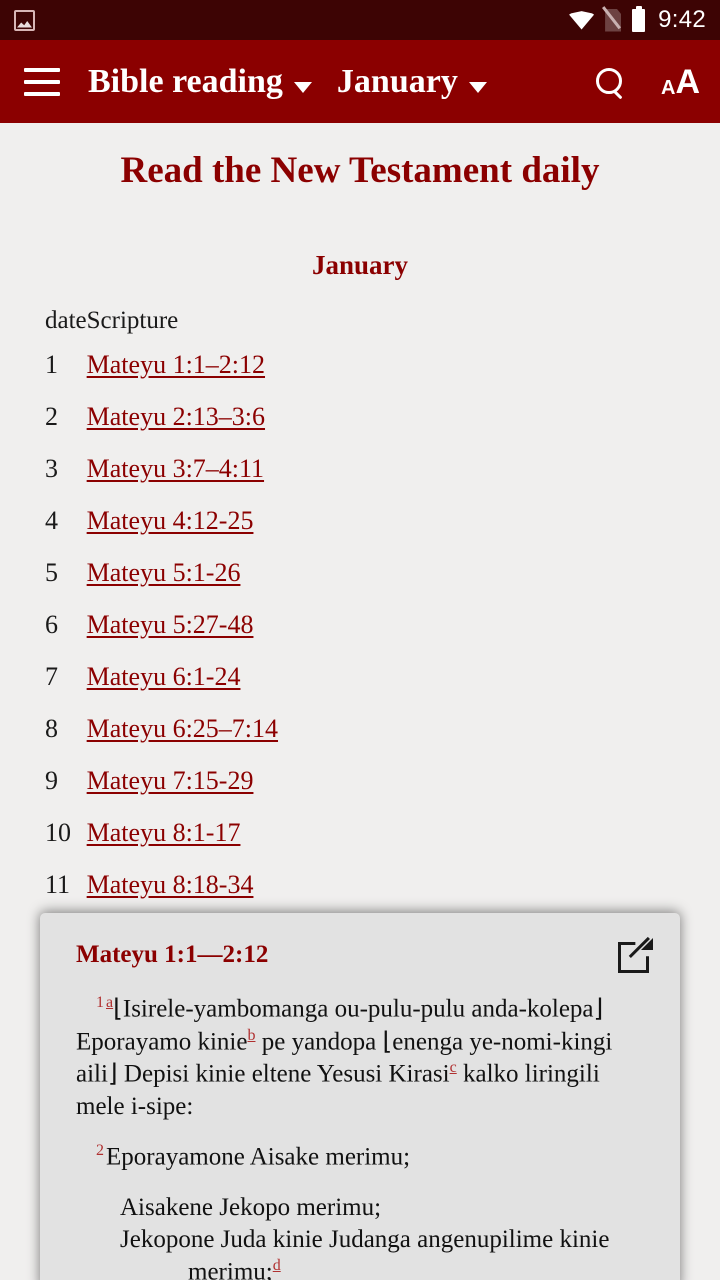 Image resolution: width=720 pixels, height=1280 pixels. What do you see at coordinates (58, 832) in the screenshot?
I see `row-date: 10` at bounding box center [58, 832].